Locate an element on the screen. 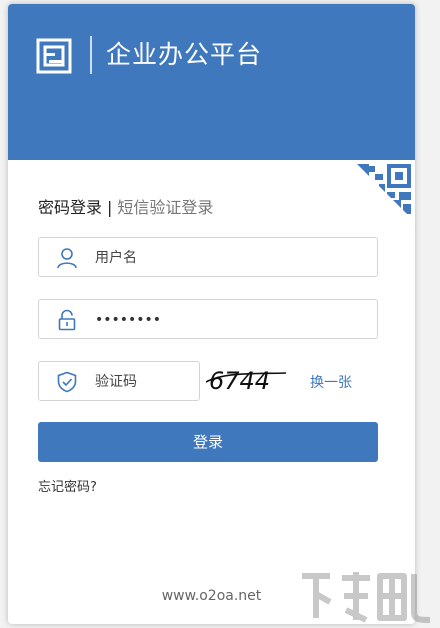 Image resolution: width=440 pixels, height=628 pixels. captcha-field: 验证码 is located at coordinates (119, 381).